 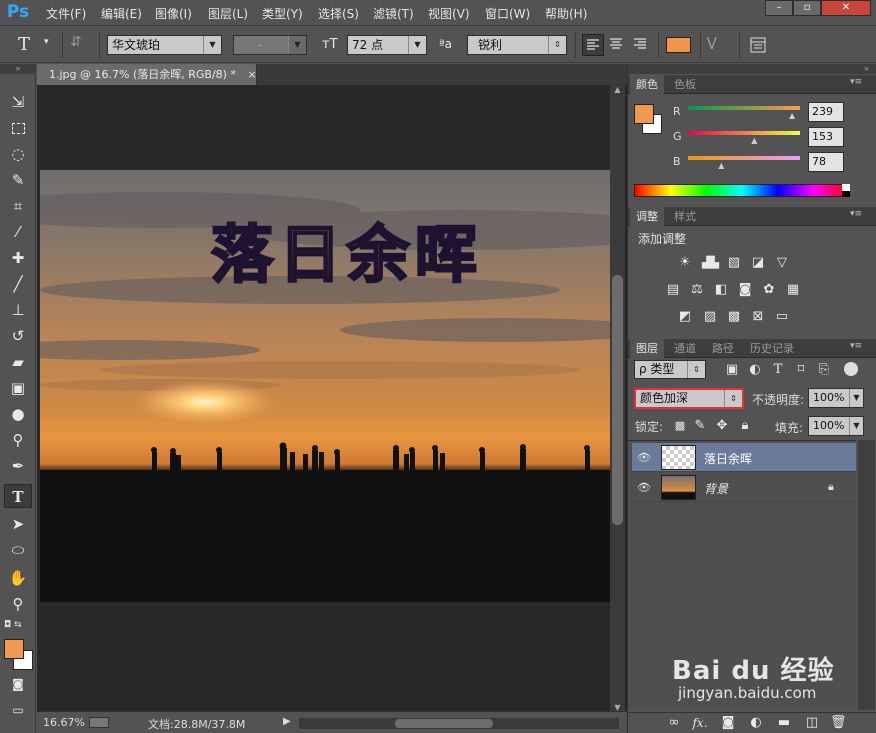 I want to click on menu-view: 视图(V), so click(x=449, y=13).